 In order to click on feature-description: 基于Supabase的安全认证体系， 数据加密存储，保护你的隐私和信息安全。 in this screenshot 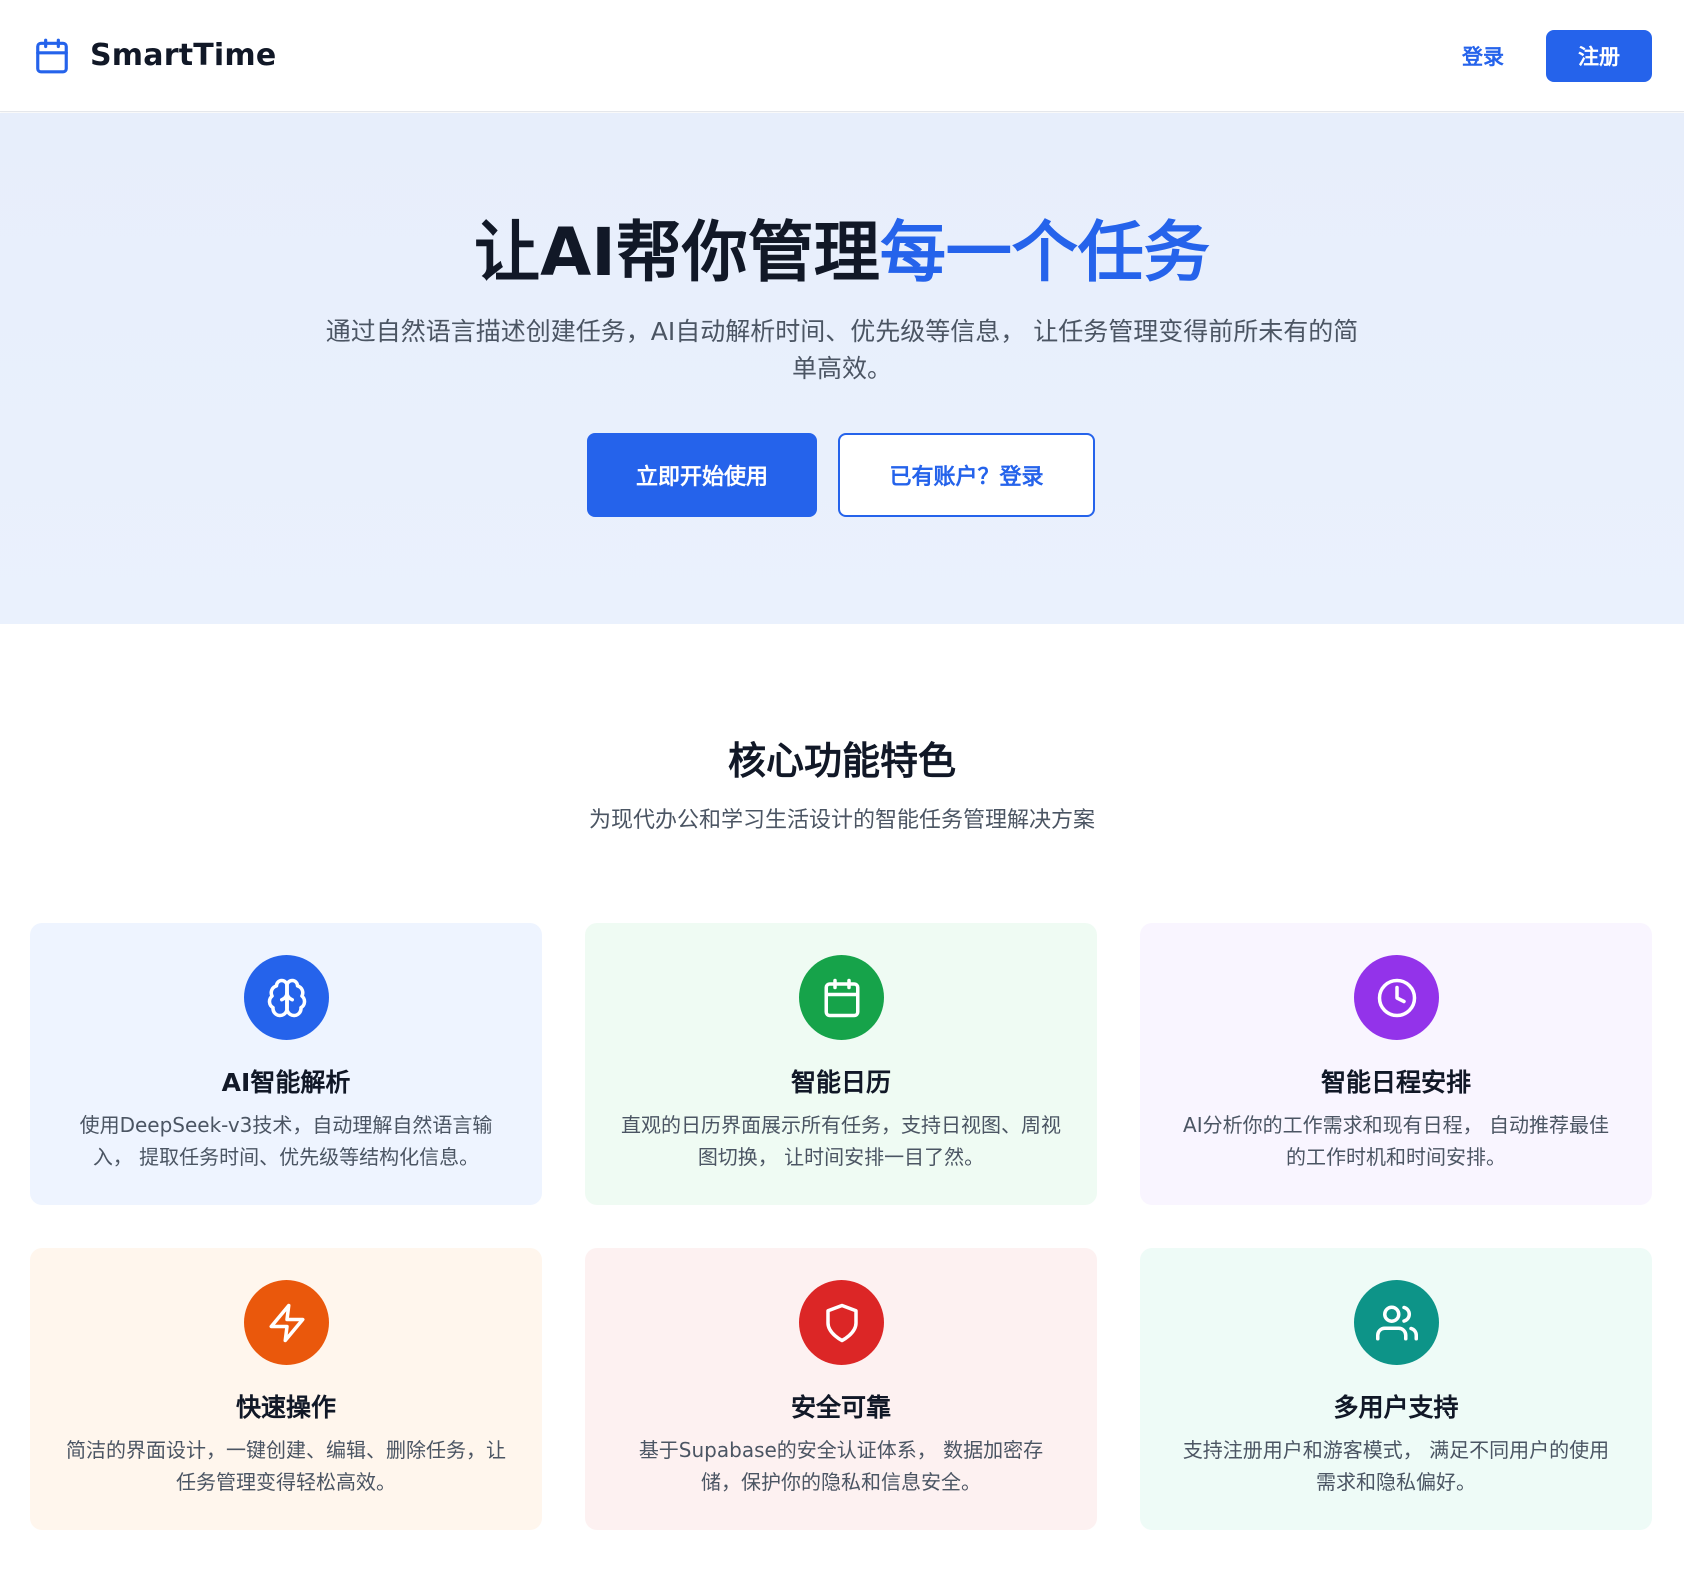, I will do `click(841, 1466)`.